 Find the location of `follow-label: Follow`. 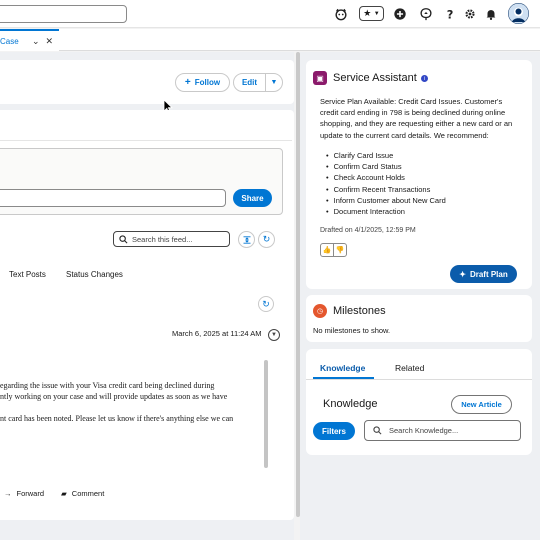

follow-label: Follow is located at coordinates (207, 82).